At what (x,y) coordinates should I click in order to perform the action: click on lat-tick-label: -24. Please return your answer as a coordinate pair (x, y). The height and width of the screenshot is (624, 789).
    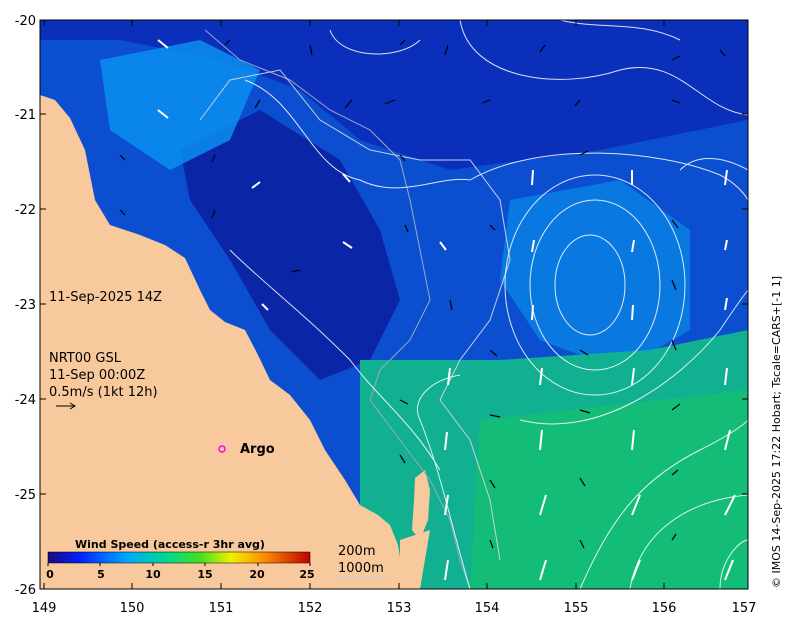
    Looking at the image, I should click on (25, 400).